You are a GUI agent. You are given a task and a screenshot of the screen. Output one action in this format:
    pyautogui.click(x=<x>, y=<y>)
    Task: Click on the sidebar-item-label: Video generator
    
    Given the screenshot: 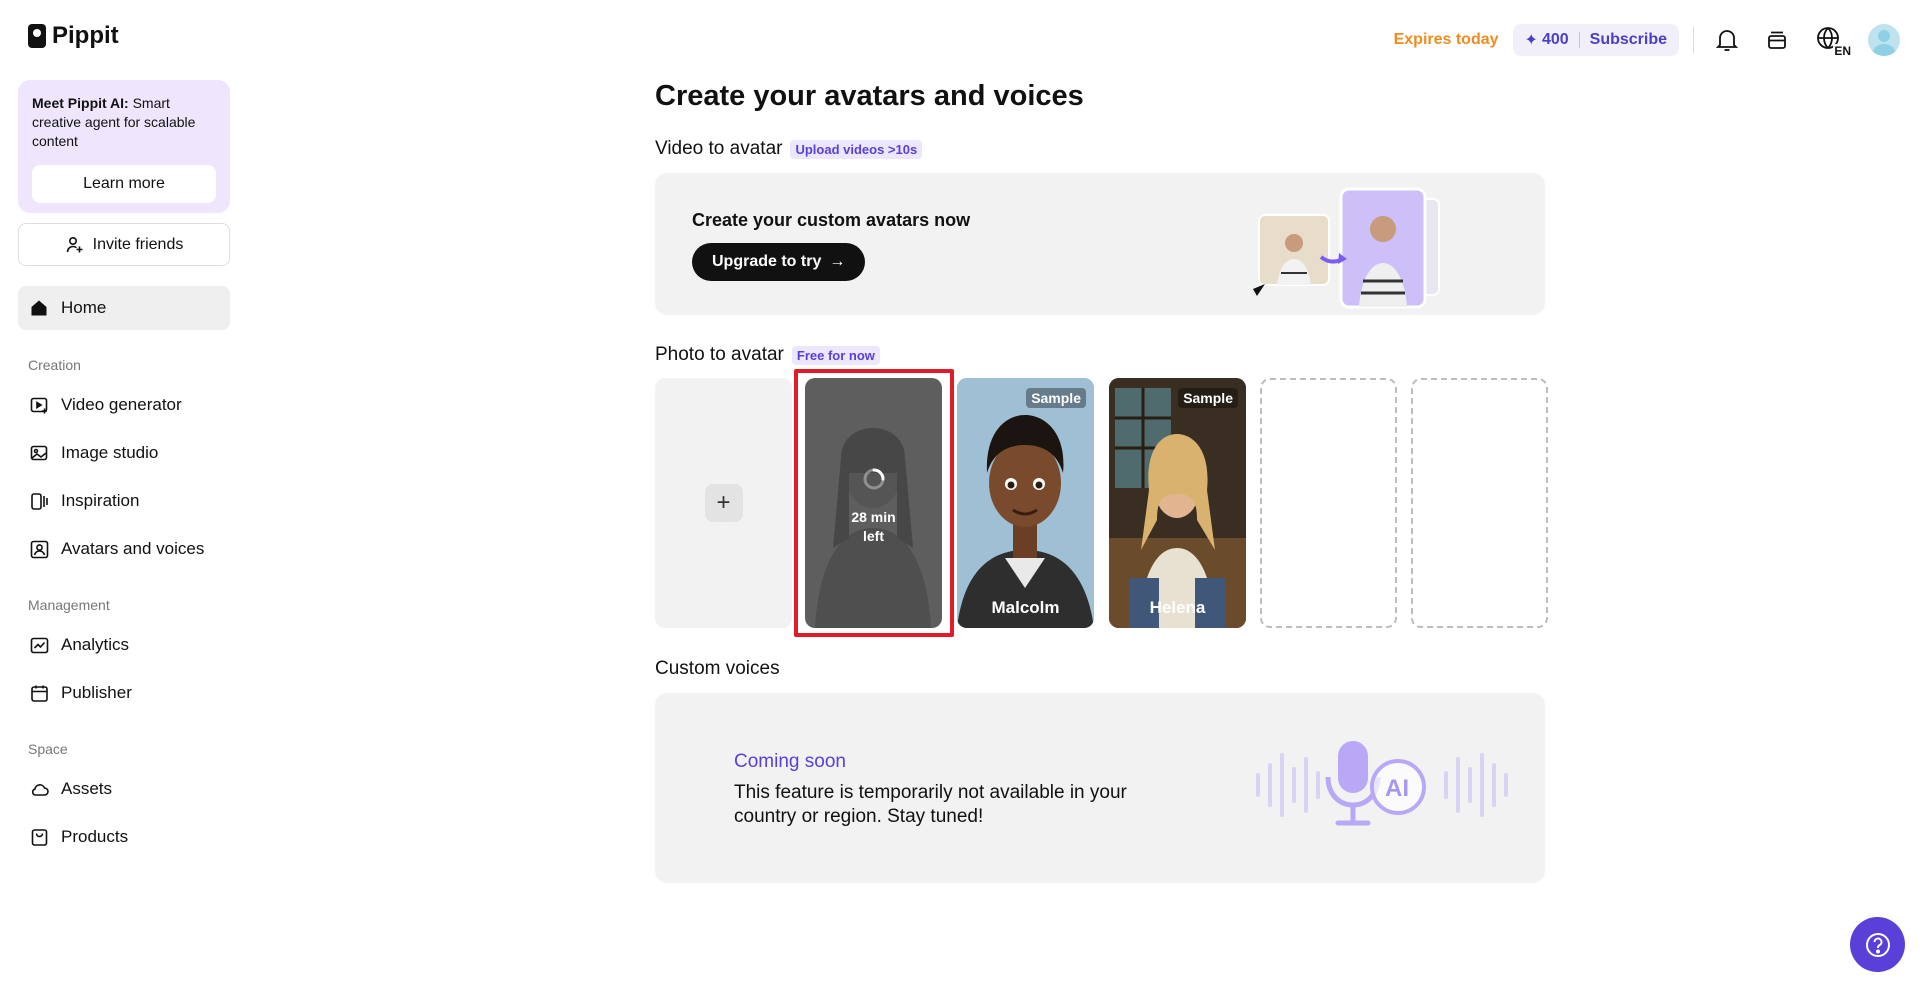 What is the action you would take?
    pyautogui.click(x=121, y=404)
    